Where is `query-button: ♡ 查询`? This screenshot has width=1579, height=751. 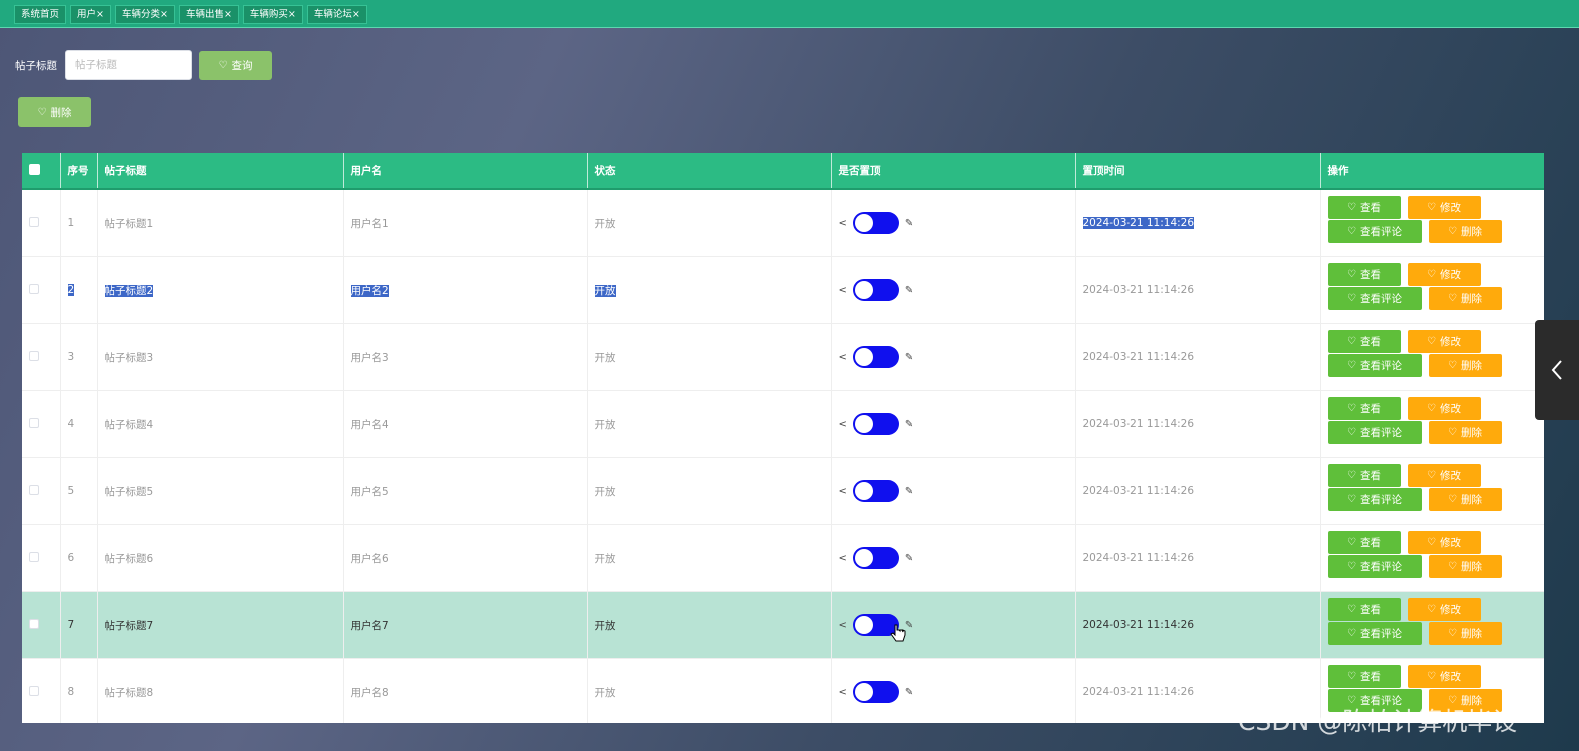 query-button: ♡ 查询 is located at coordinates (235, 65).